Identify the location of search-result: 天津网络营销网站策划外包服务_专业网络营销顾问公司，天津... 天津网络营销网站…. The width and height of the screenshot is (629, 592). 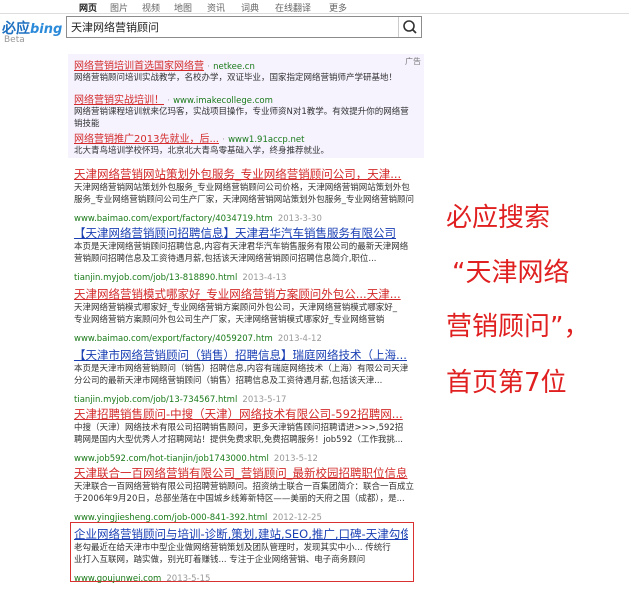
(254, 195).